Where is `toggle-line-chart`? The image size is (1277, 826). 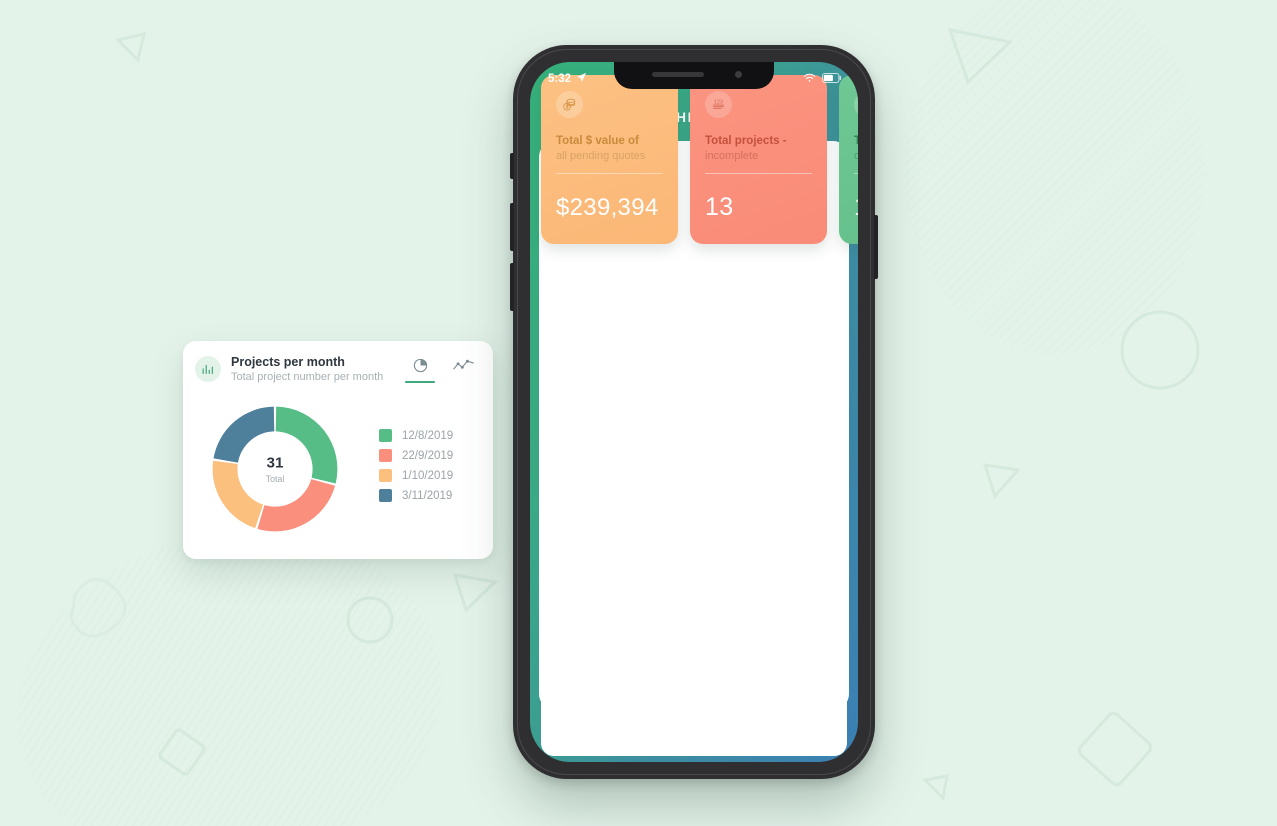 toggle-line-chart is located at coordinates (464, 370).